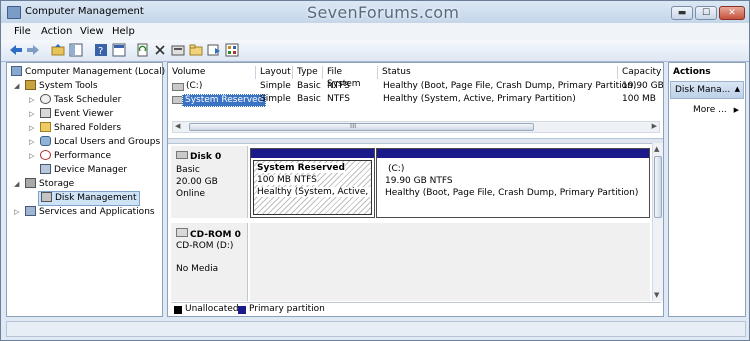  I want to click on column-header-status: Status, so click(498, 72).